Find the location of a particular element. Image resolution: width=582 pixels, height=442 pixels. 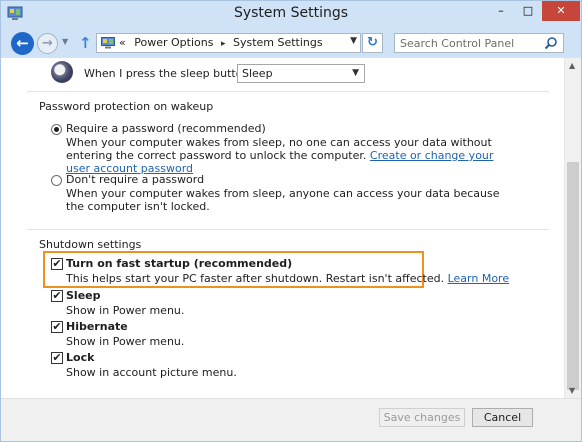

breadcrumb-overflow: « is located at coordinates (122, 42).